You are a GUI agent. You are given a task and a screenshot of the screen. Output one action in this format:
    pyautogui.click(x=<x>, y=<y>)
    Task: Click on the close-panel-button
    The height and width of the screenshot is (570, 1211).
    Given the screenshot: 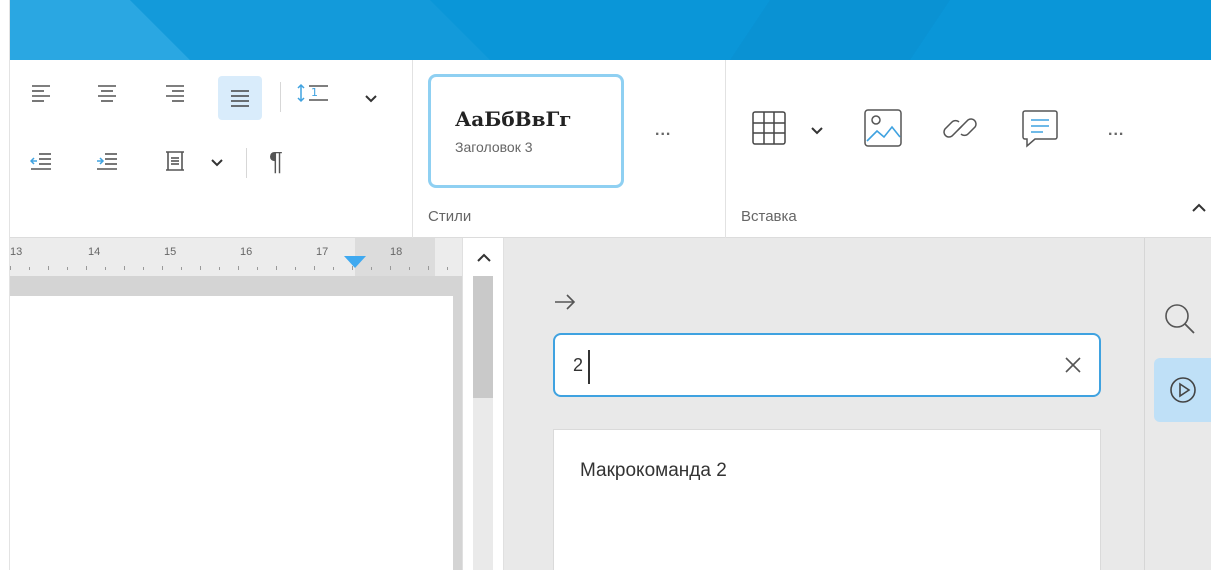 What is the action you would take?
    pyautogui.click(x=566, y=304)
    